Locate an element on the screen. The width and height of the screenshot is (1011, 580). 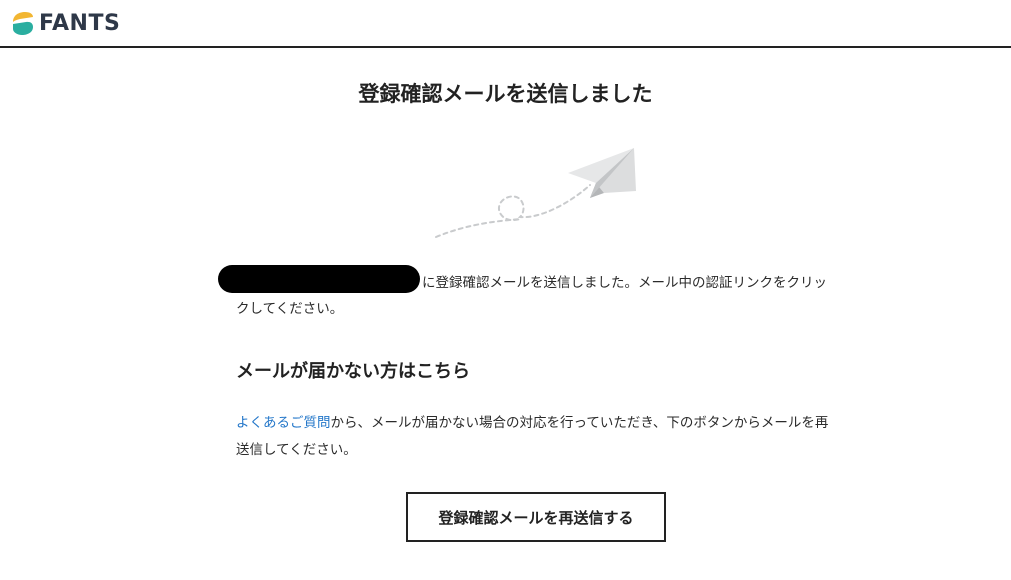
fants-logo-icon is located at coordinates (23, 23).